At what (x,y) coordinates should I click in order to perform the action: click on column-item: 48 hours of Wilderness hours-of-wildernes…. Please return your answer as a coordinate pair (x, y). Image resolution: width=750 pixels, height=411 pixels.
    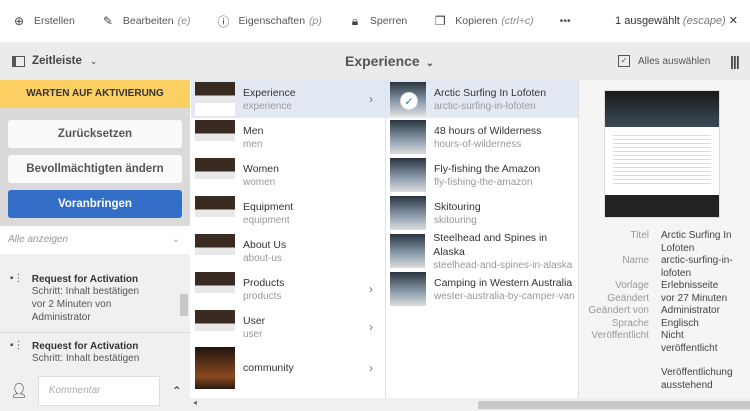
    Looking at the image, I should click on (482, 137).